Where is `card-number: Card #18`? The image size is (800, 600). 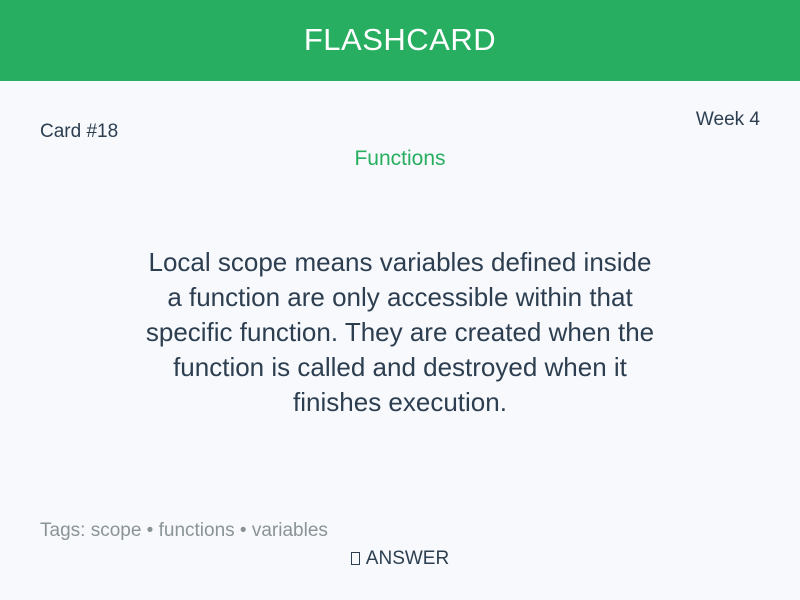 card-number: Card #18 is located at coordinates (79, 131).